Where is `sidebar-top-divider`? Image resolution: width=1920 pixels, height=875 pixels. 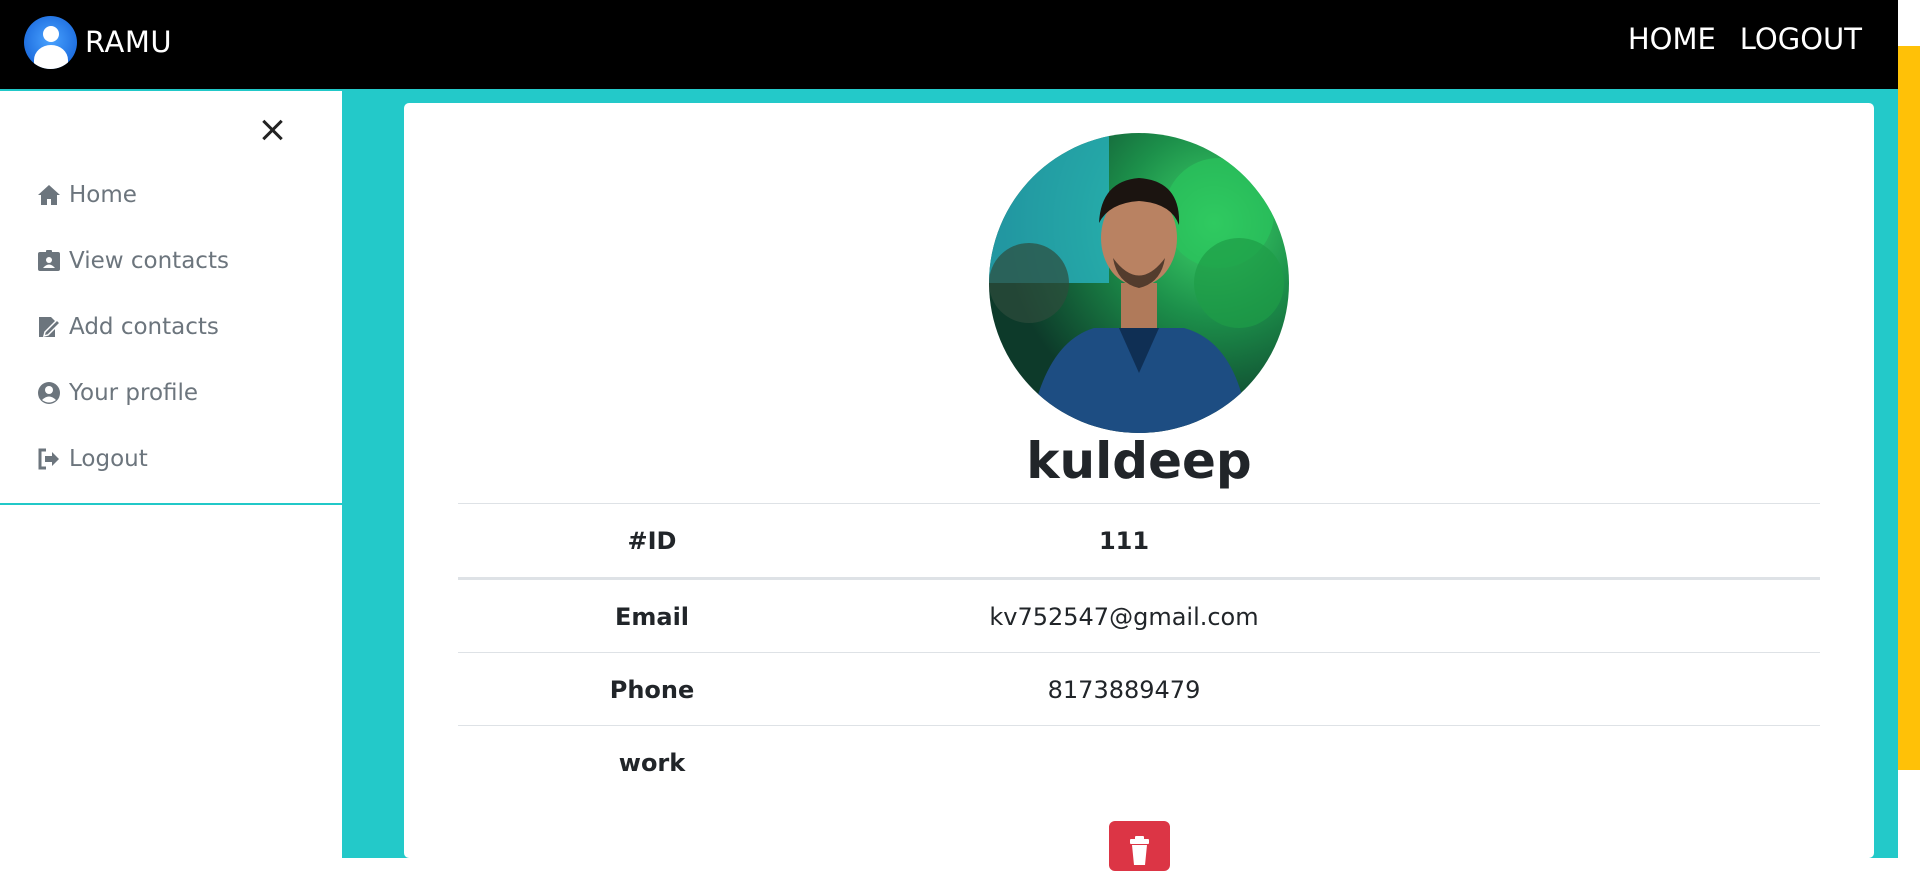 sidebar-top-divider is located at coordinates (171, 90).